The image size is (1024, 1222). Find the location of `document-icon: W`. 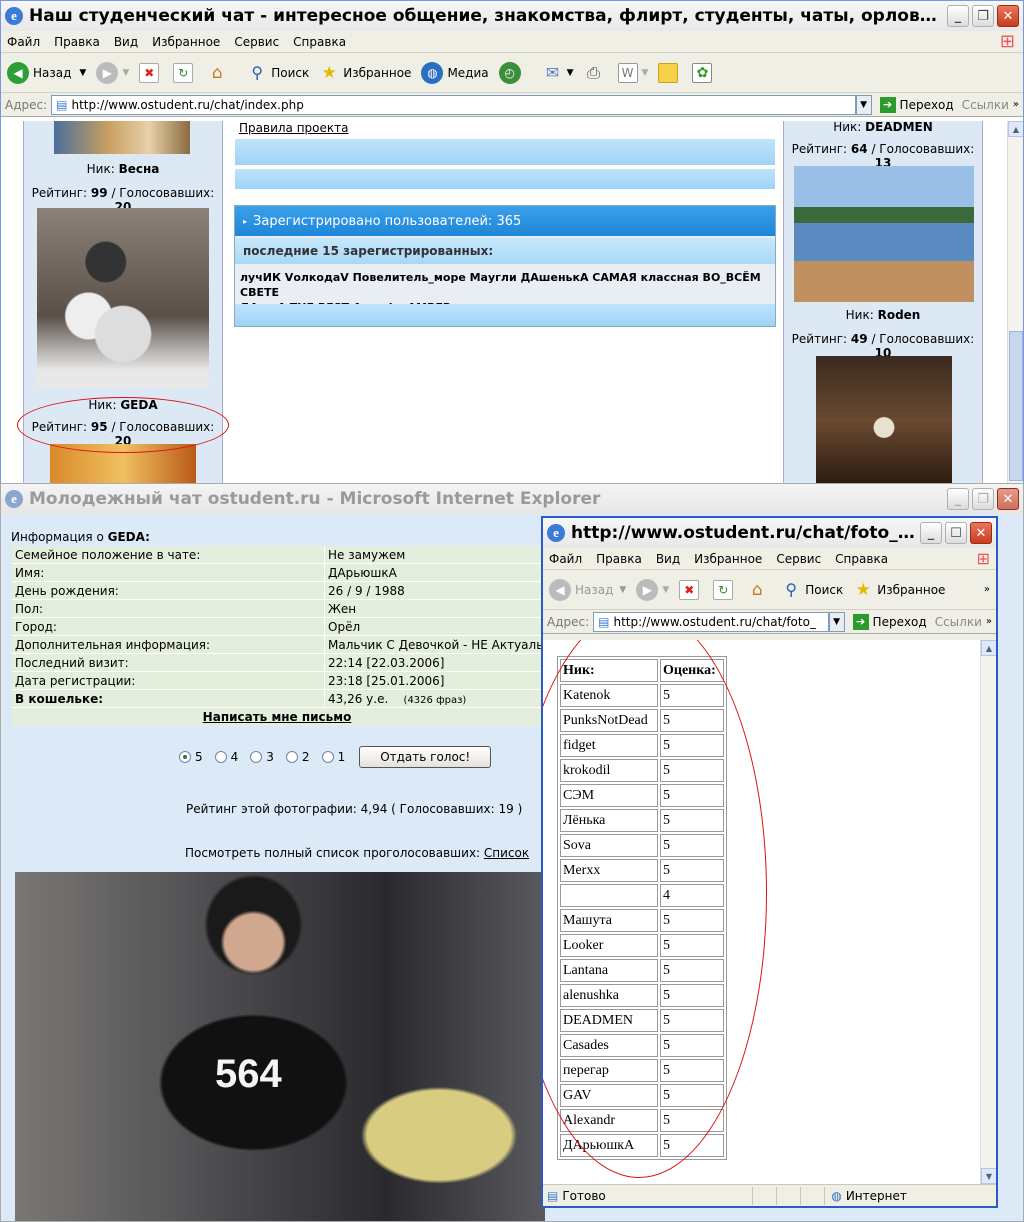

document-icon: W is located at coordinates (627, 72).